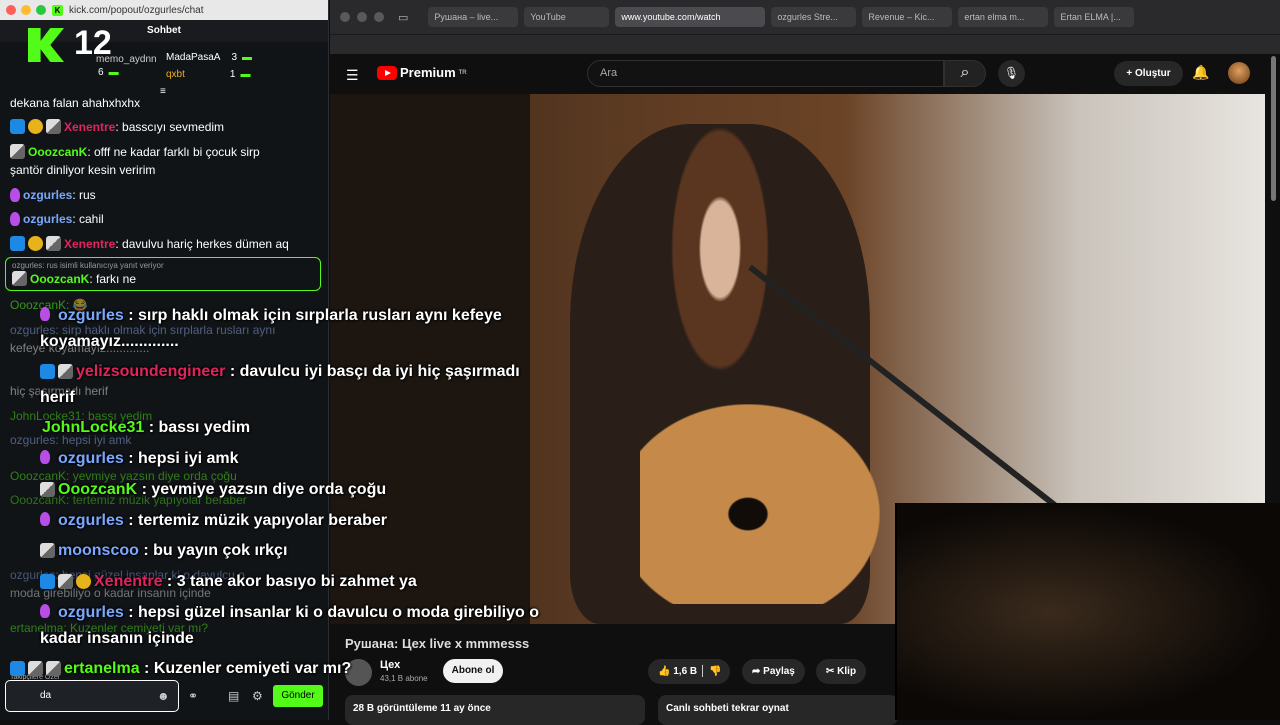 Image resolution: width=1280 pixels, height=725 pixels. What do you see at coordinates (352, 75) in the screenshot?
I see `menu-hamburger-icon: ☰` at bounding box center [352, 75].